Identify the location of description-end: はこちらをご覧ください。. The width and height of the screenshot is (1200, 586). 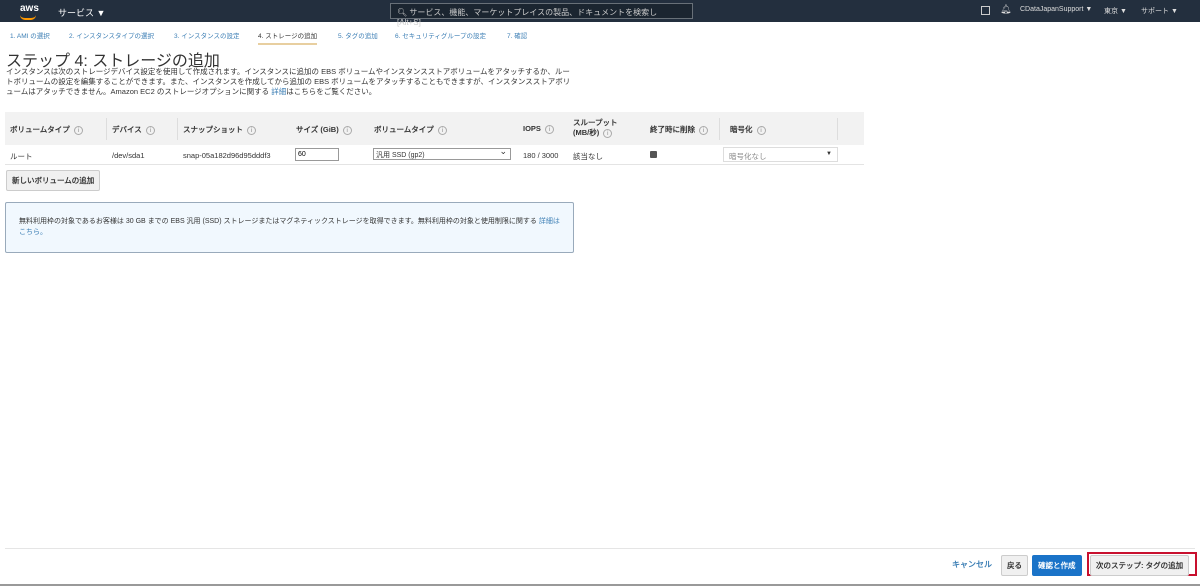
(331, 91).